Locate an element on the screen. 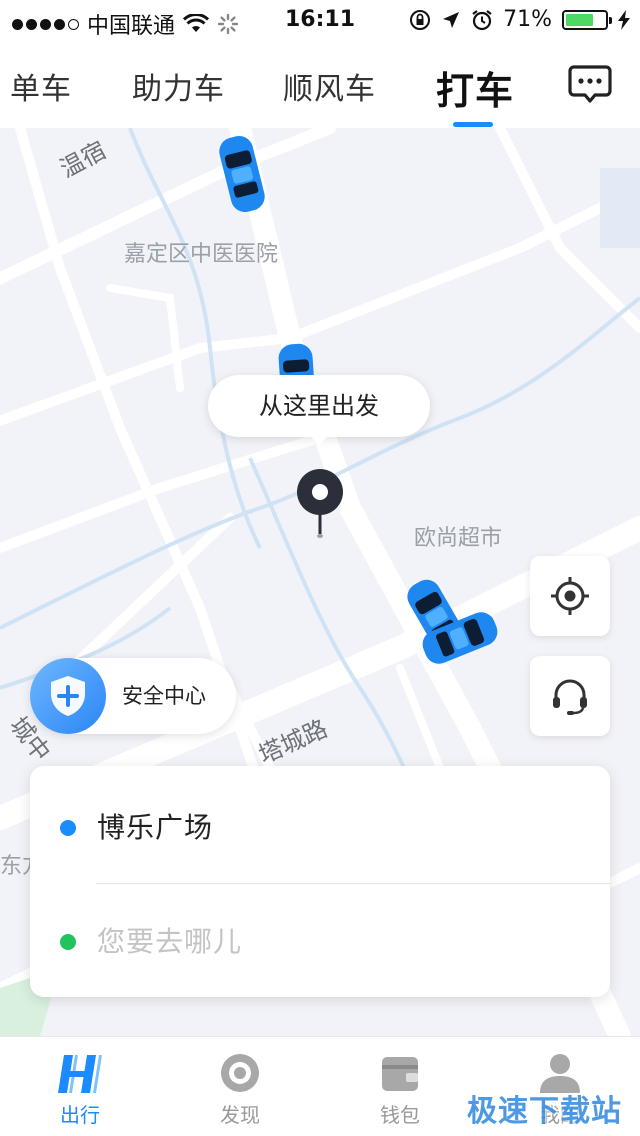 The image size is (640, 1136). charging-bolt-icon is located at coordinates (624, 19).